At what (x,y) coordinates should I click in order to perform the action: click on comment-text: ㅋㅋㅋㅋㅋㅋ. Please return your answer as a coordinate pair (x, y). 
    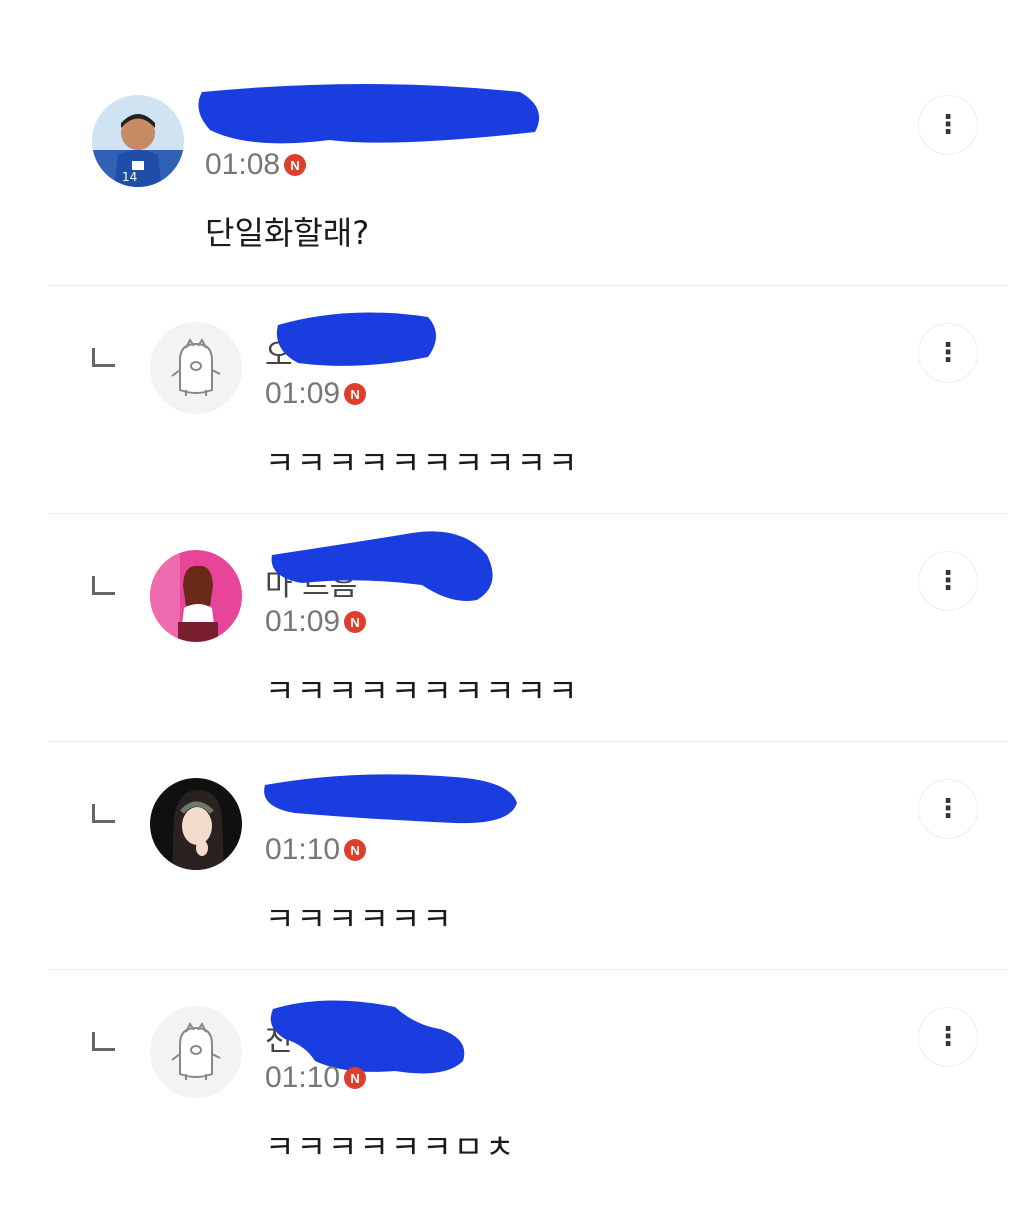
    Looking at the image, I should click on (359, 919).